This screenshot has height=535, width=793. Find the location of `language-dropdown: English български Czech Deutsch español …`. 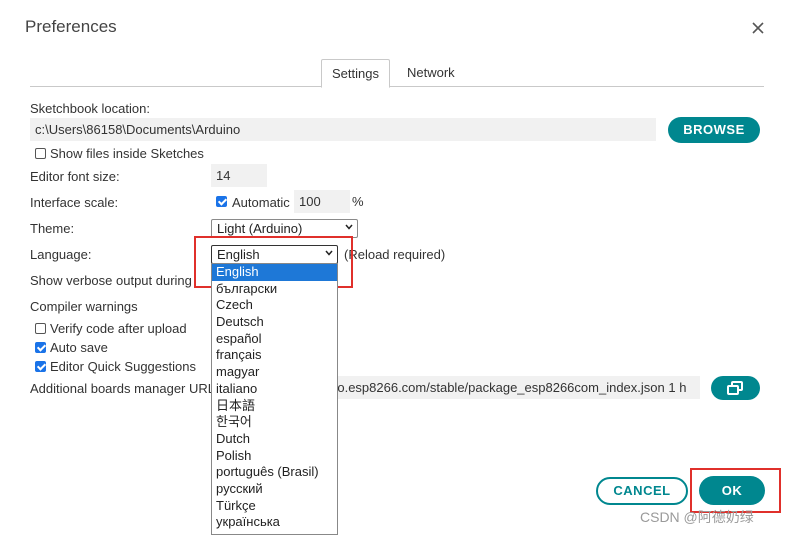

language-dropdown: English български Czech Deutsch español … is located at coordinates (274, 399).